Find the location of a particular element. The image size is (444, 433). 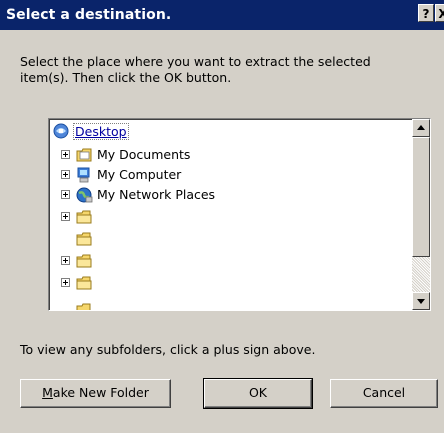

tree-item-label: Desktop is located at coordinates (101, 131).